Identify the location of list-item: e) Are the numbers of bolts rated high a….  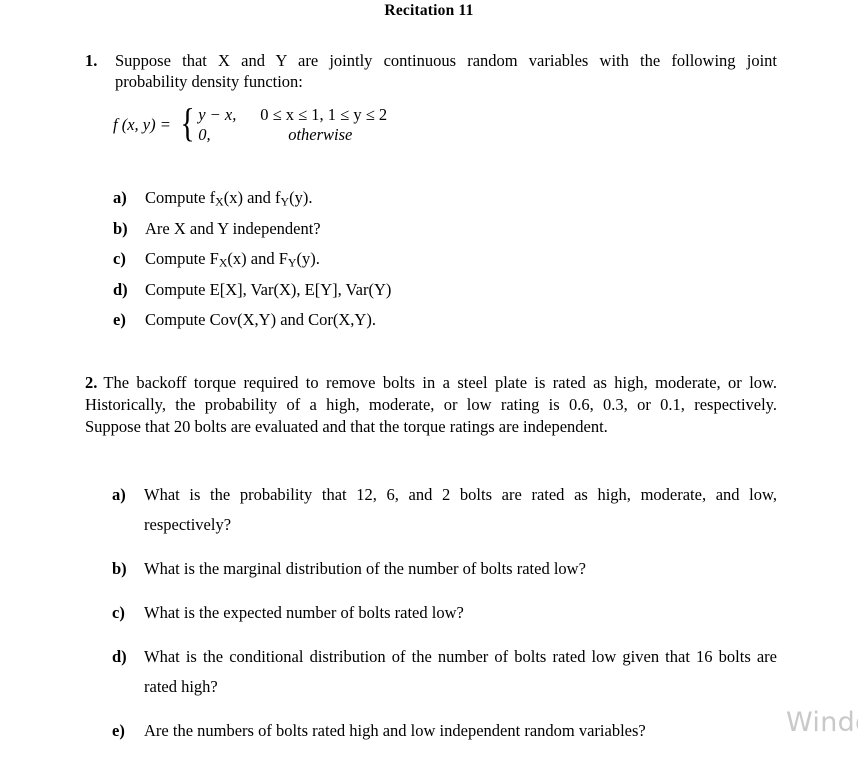
(444, 731).